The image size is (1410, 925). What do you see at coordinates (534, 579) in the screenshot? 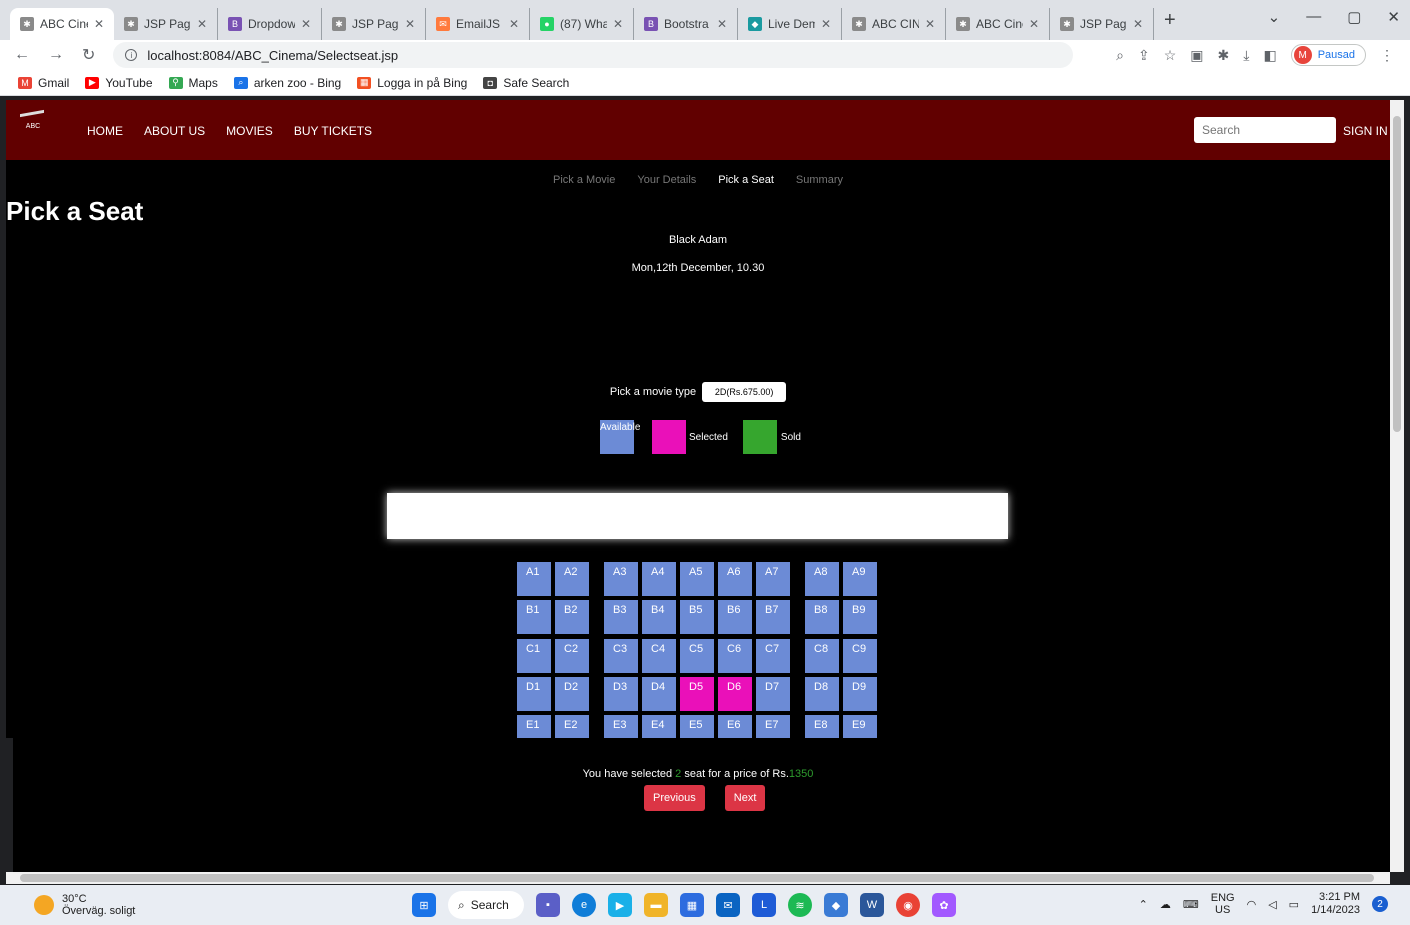
I see `seat-a1: A1` at bounding box center [534, 579].